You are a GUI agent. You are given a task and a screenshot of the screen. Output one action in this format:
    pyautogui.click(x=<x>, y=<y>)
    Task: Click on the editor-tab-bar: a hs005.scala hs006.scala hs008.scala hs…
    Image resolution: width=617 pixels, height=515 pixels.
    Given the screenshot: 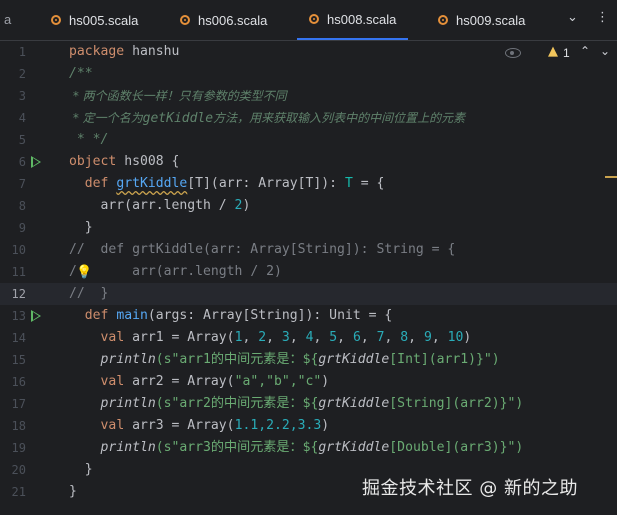 What is the action you would take?
    pyautogui.click(x=308, y=20)
    